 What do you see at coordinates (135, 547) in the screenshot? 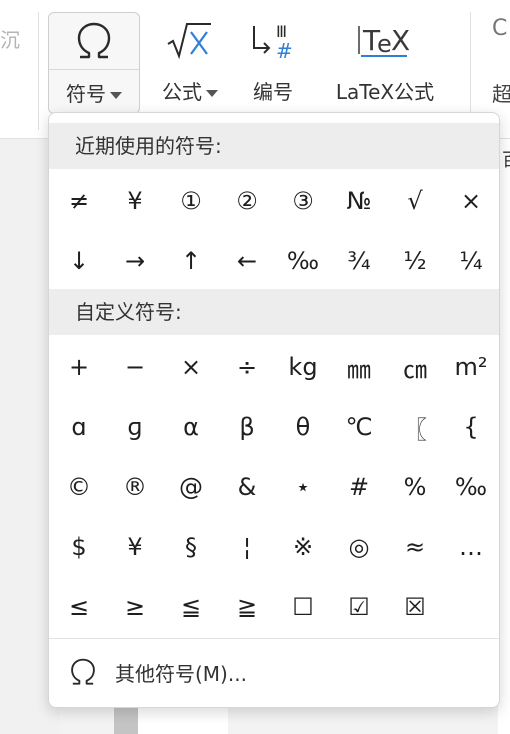
I see `custom-symbol: ¥` at bounding box center [135, 547].